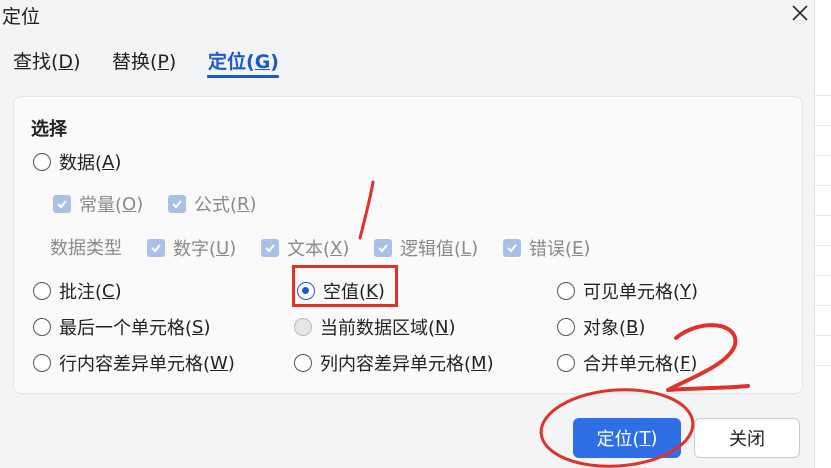 The image size is (831, 468). Describe the element at coordinates (86, 248) in the screenshot. I see `data-type-label: 数据类型` at that location.